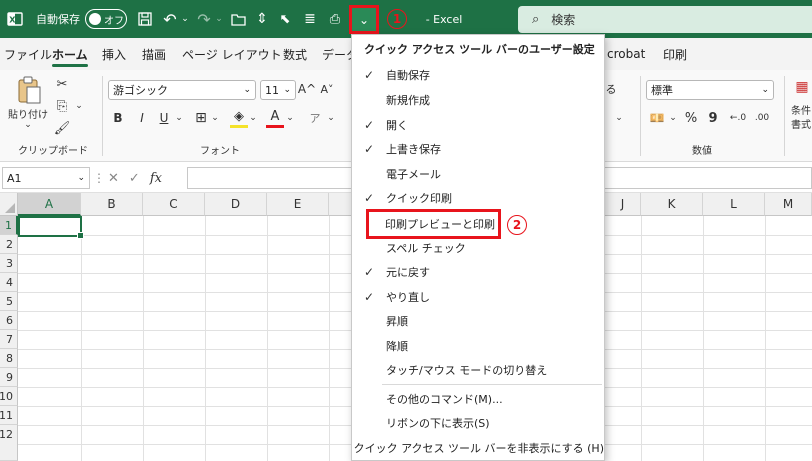 This screenshot has width=812, height=461. What do you see at coordinates (9, 396) in the screenshot?
I see `row-header-10: 10` at bounding box center [9, 396].